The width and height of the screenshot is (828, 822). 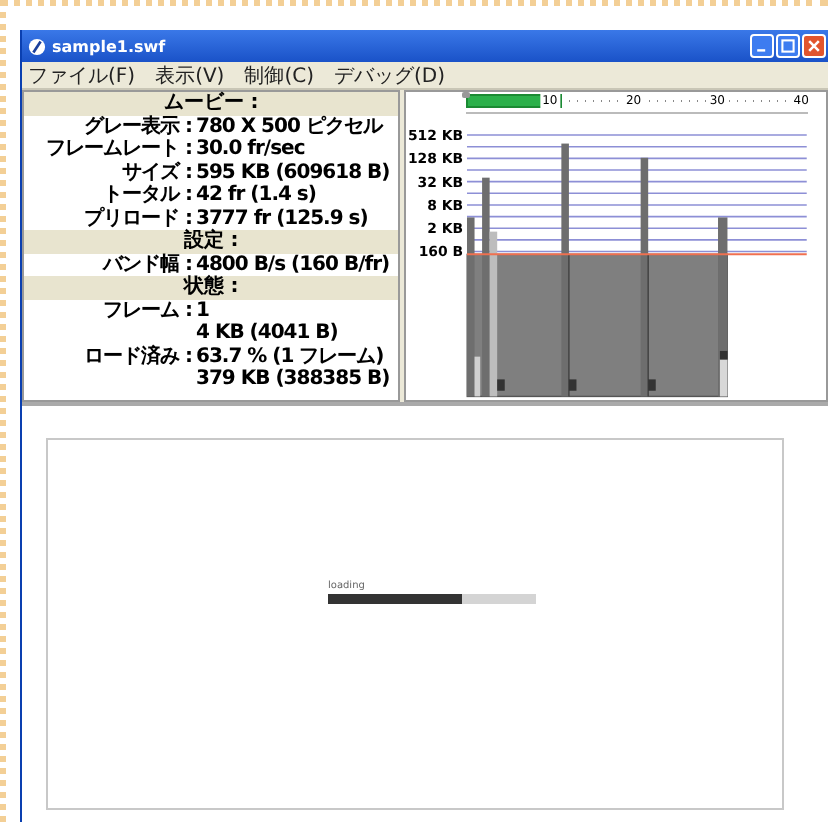 What do you see at coordinates (109, 46) in the screenshot?
I see `window-title: sample1.swf` at bounding box center [109, 46].